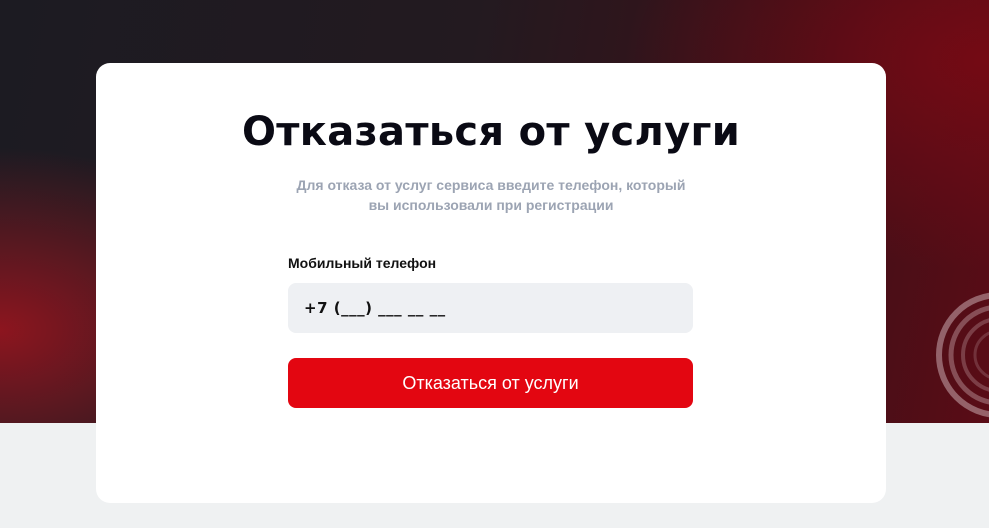  What do you see at coordinates (362, 263) in the screenshot?
I see `phone-field-label: Мобильный телефон` at bounding box center [362, 263].